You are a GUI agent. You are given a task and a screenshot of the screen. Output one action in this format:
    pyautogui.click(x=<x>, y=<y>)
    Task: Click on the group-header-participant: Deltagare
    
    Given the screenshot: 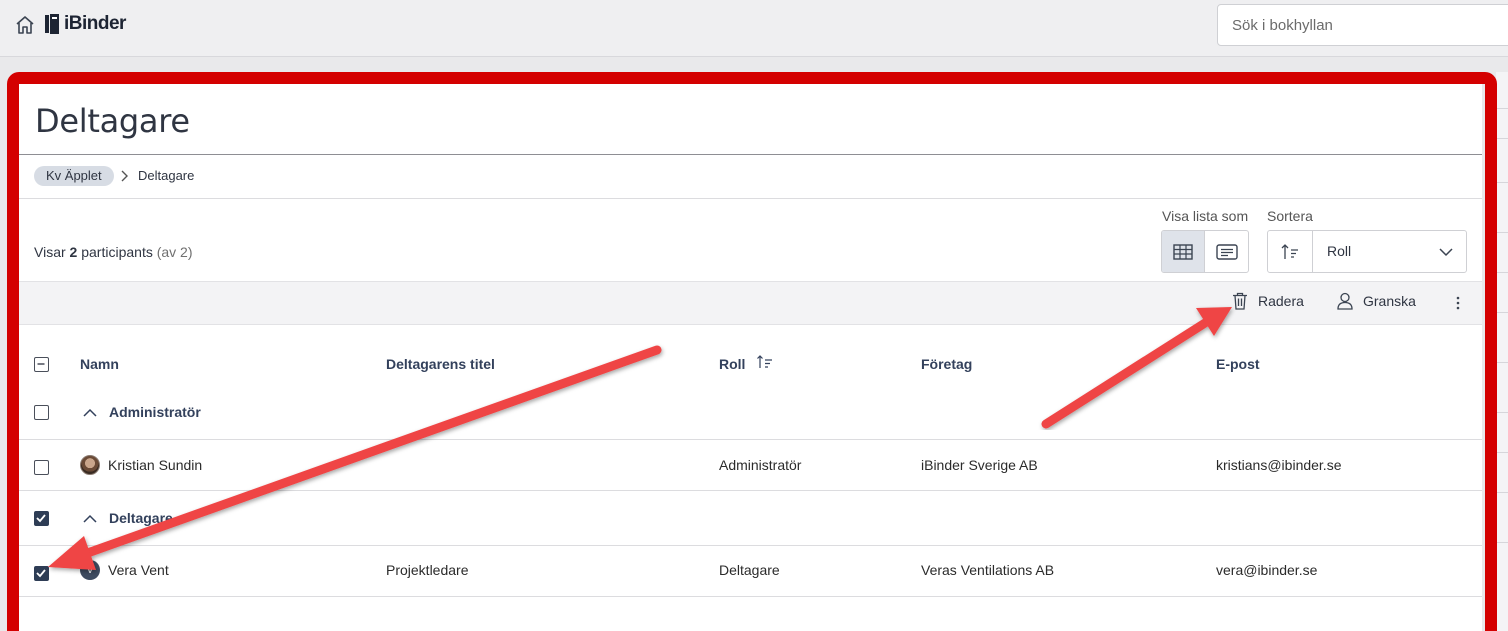 What is the action you would take?
    pyautogui.click(x=128, y=518)
    